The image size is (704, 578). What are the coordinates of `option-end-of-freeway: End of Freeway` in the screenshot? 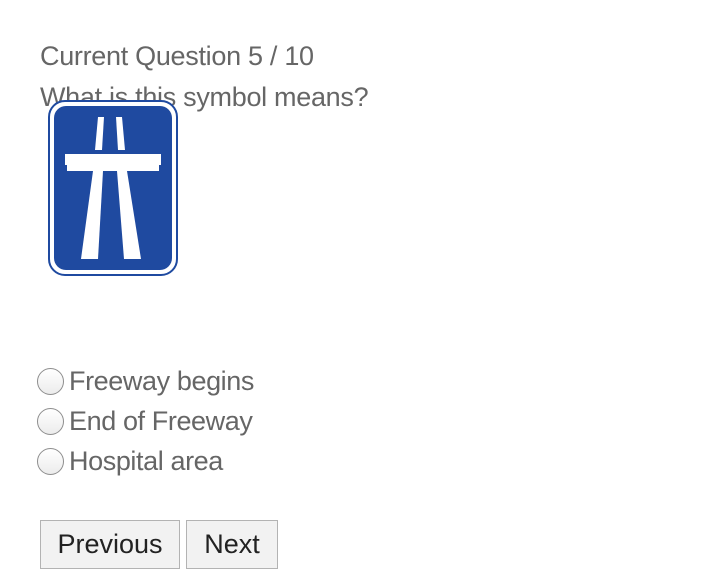 It's located at (145, 421).